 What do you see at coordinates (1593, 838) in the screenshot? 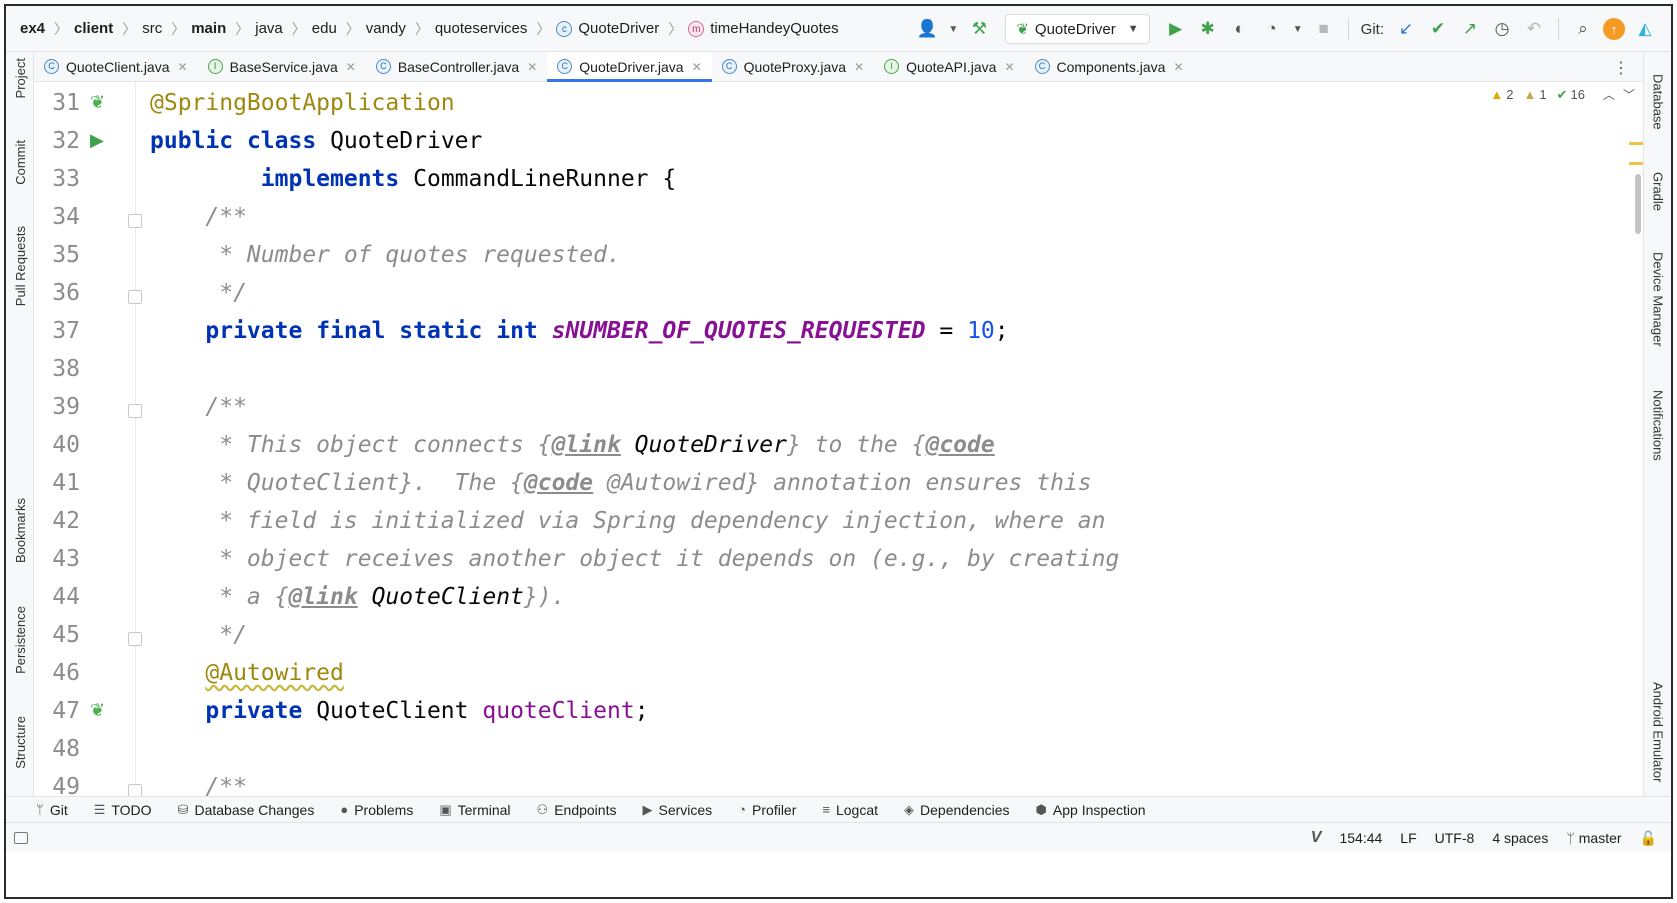
I see `git-branch: ᛘ master` at bounding box center [1593, 838].